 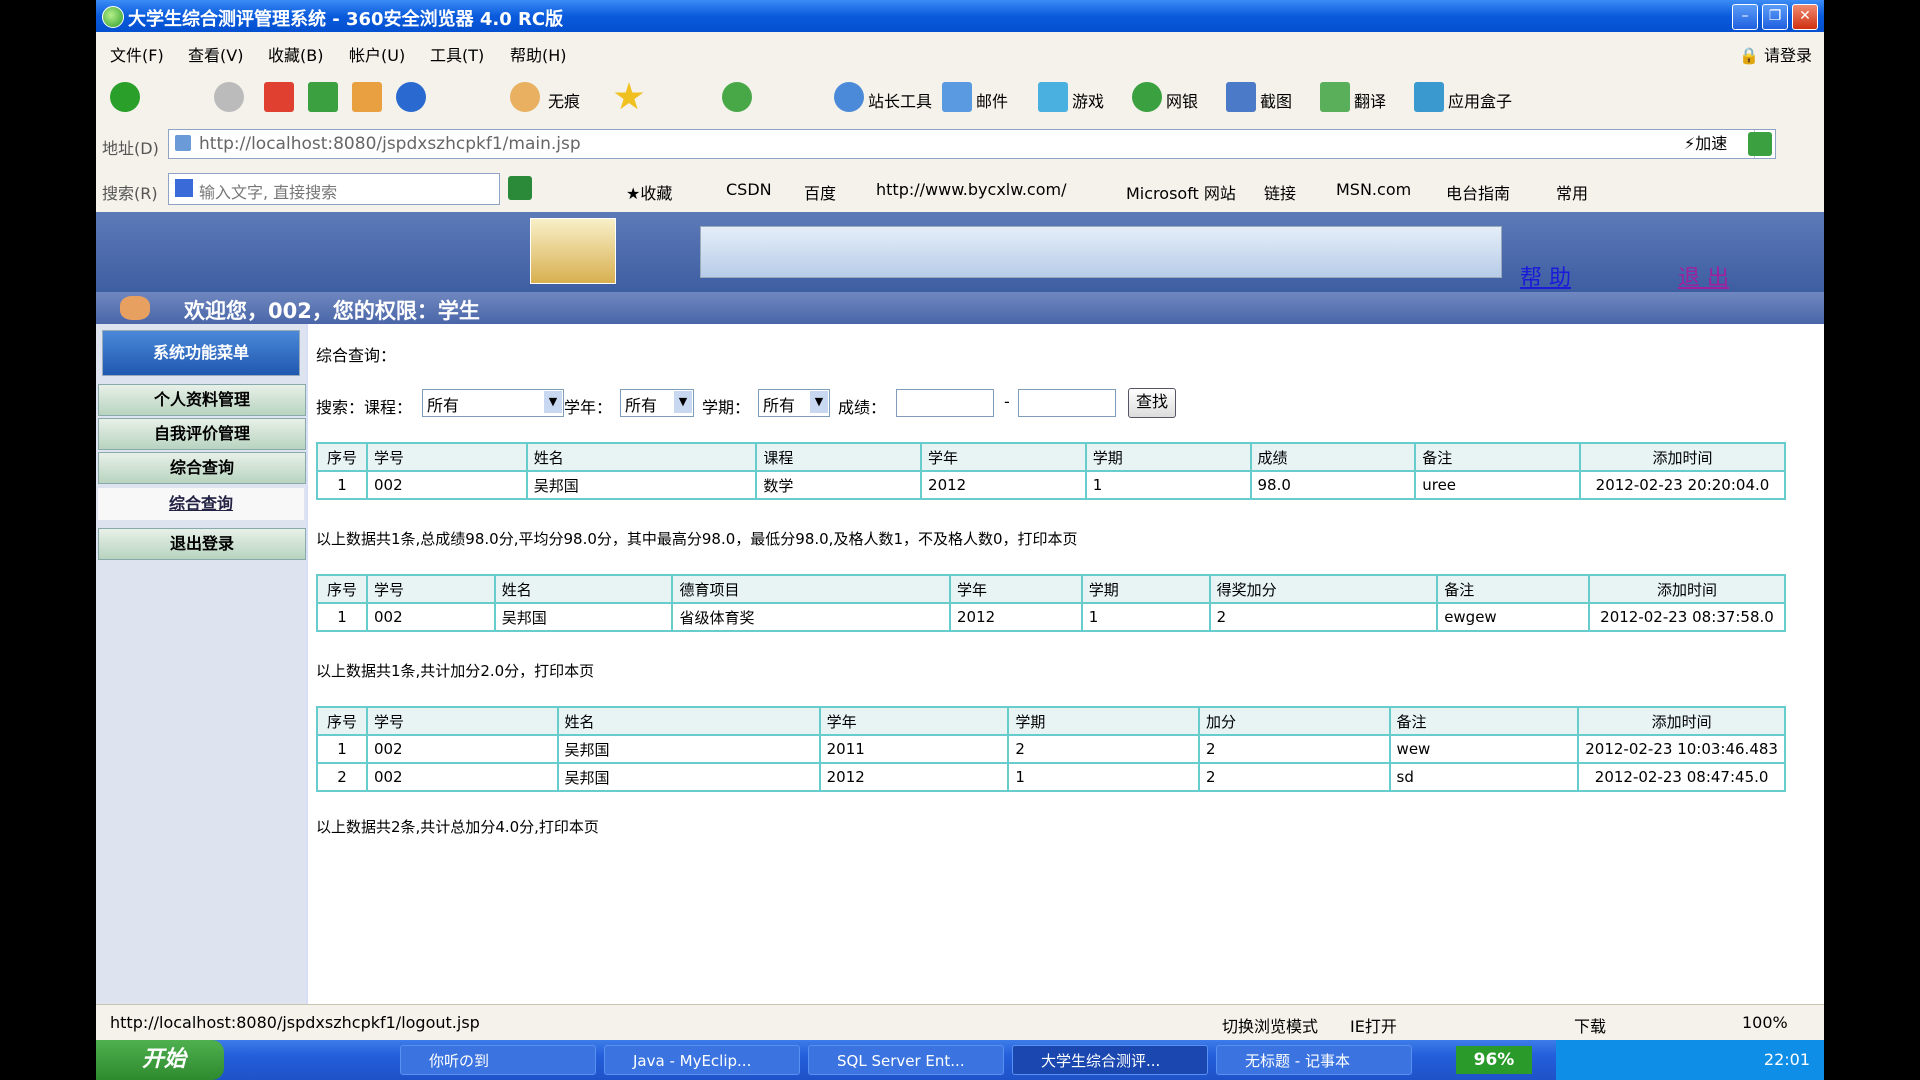 What do you see at coordinates (1478, 192) in the screenshot?
I see `fav-radio: 电台指南` at bounding box center [1478, 192].